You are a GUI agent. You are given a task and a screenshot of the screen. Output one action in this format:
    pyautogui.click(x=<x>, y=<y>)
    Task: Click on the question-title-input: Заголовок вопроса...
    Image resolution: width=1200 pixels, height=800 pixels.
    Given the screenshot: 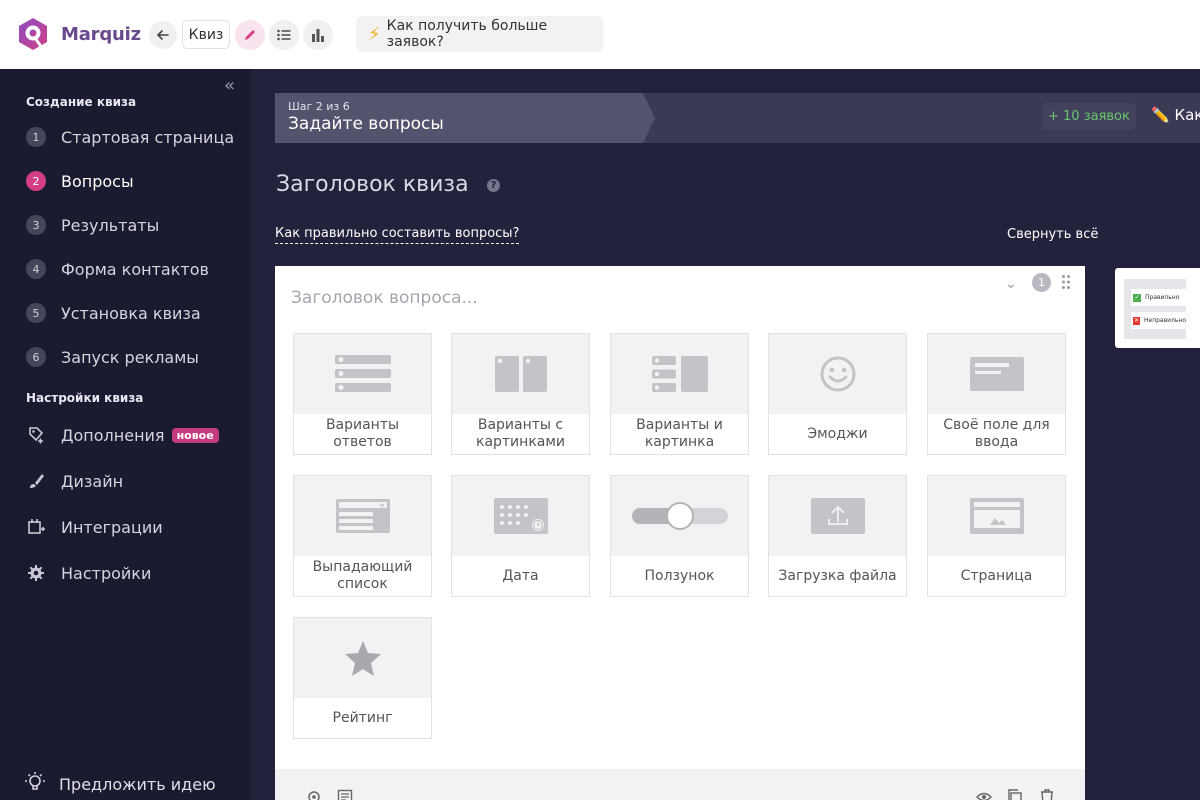 What is the action you would take?
    pyautogui.click(x=384, y=298)
    